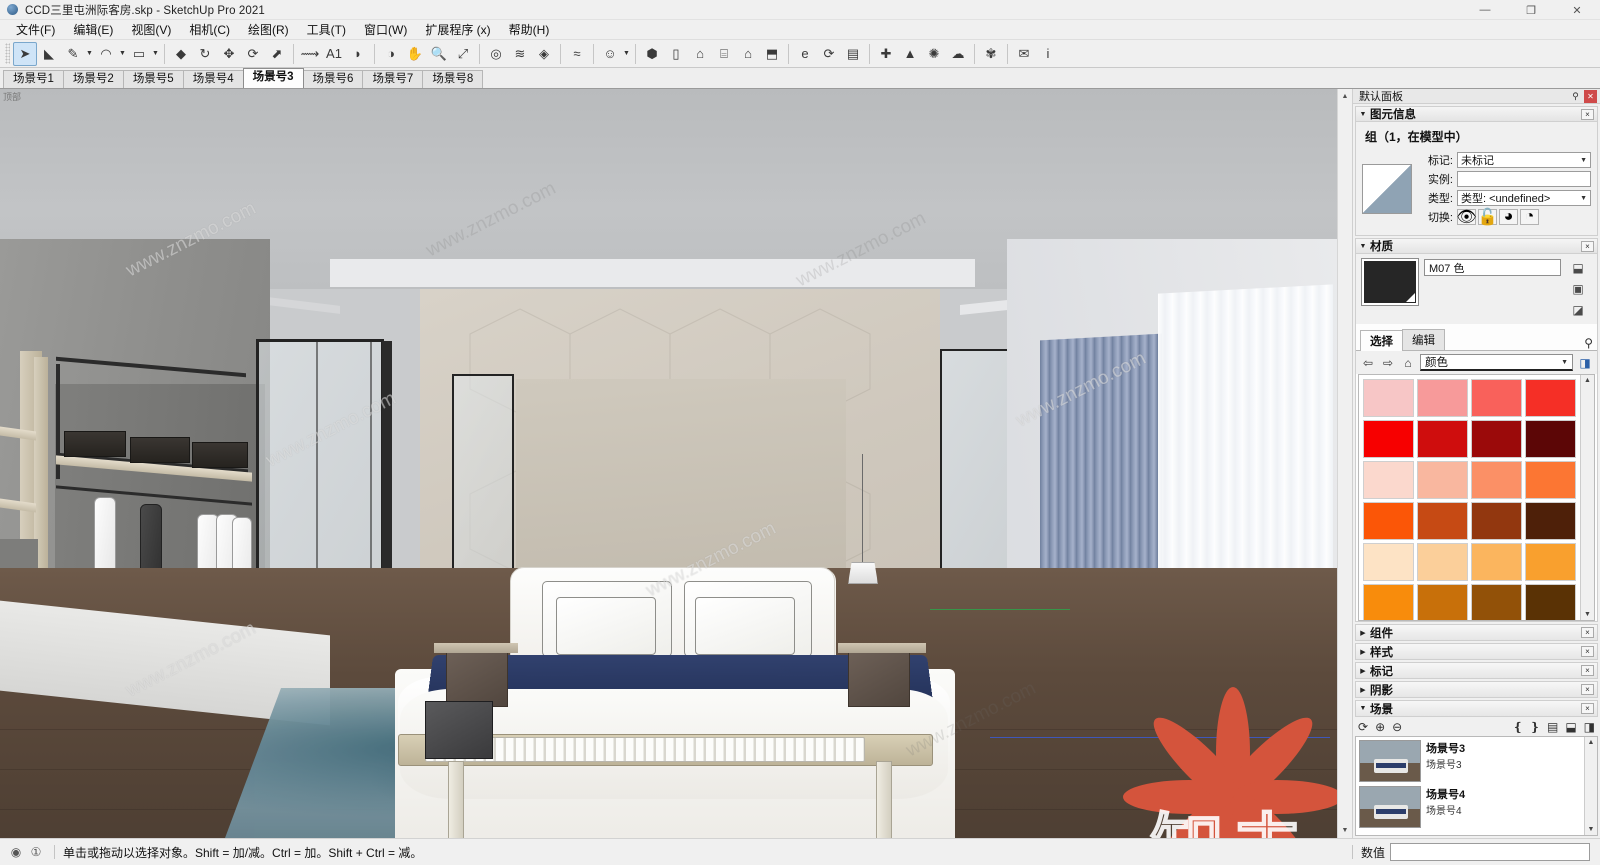 This screenshot has width=1600, height=865. I want to click on cast-shadow-icon: ◕, so click(1508, 216).